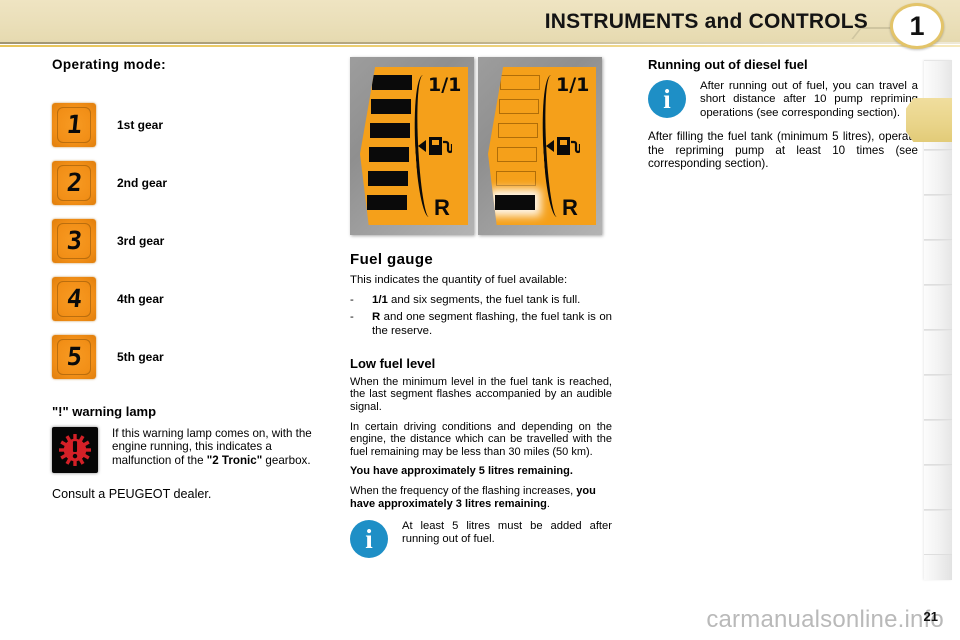 This screenshot has width=960, height=640. What do you see at coordinates (186, 299) in the screenshot?
I see `gear-row: 4 4th gear` at bounding box center [186, 299].